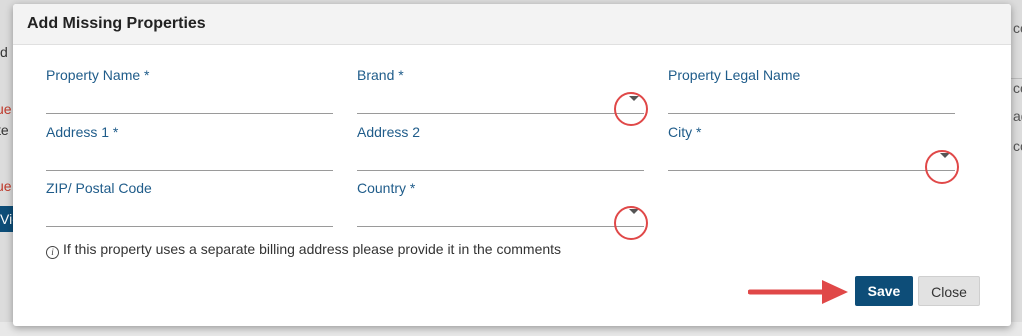 This screenshot has width=1022, height=336. I want to click on address1-label: Address 1 *, so click(82, 132).